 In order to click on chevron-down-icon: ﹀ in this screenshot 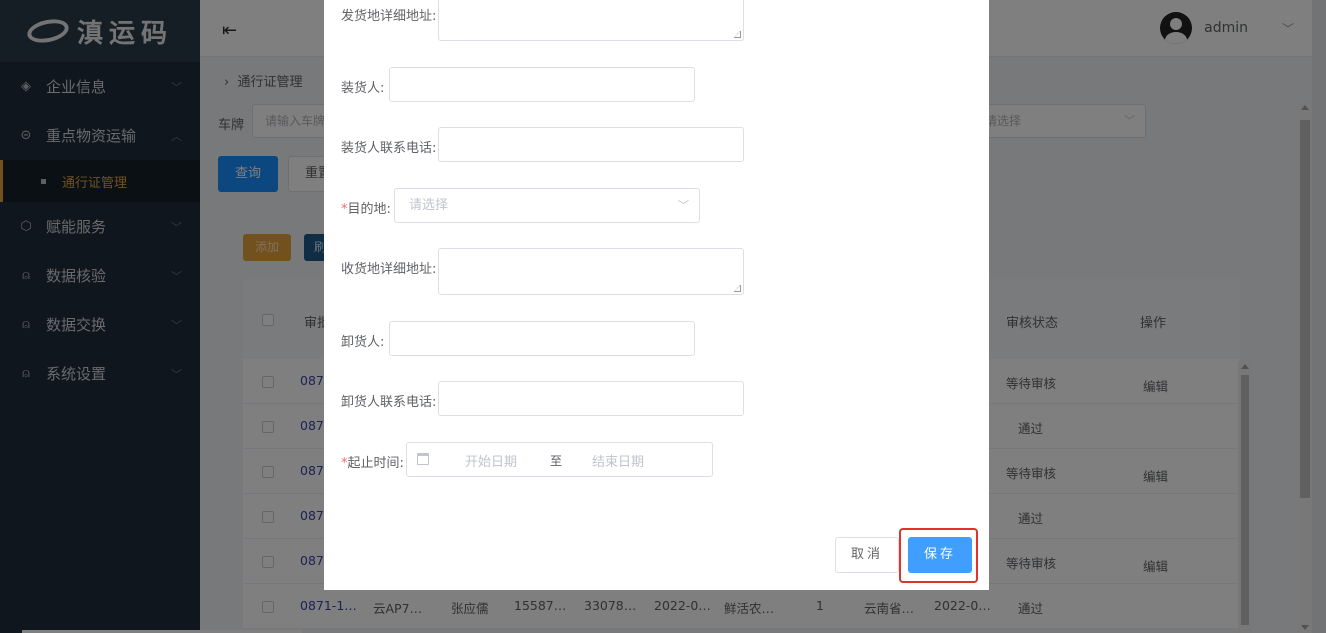, I will do `click(683, 205)`.